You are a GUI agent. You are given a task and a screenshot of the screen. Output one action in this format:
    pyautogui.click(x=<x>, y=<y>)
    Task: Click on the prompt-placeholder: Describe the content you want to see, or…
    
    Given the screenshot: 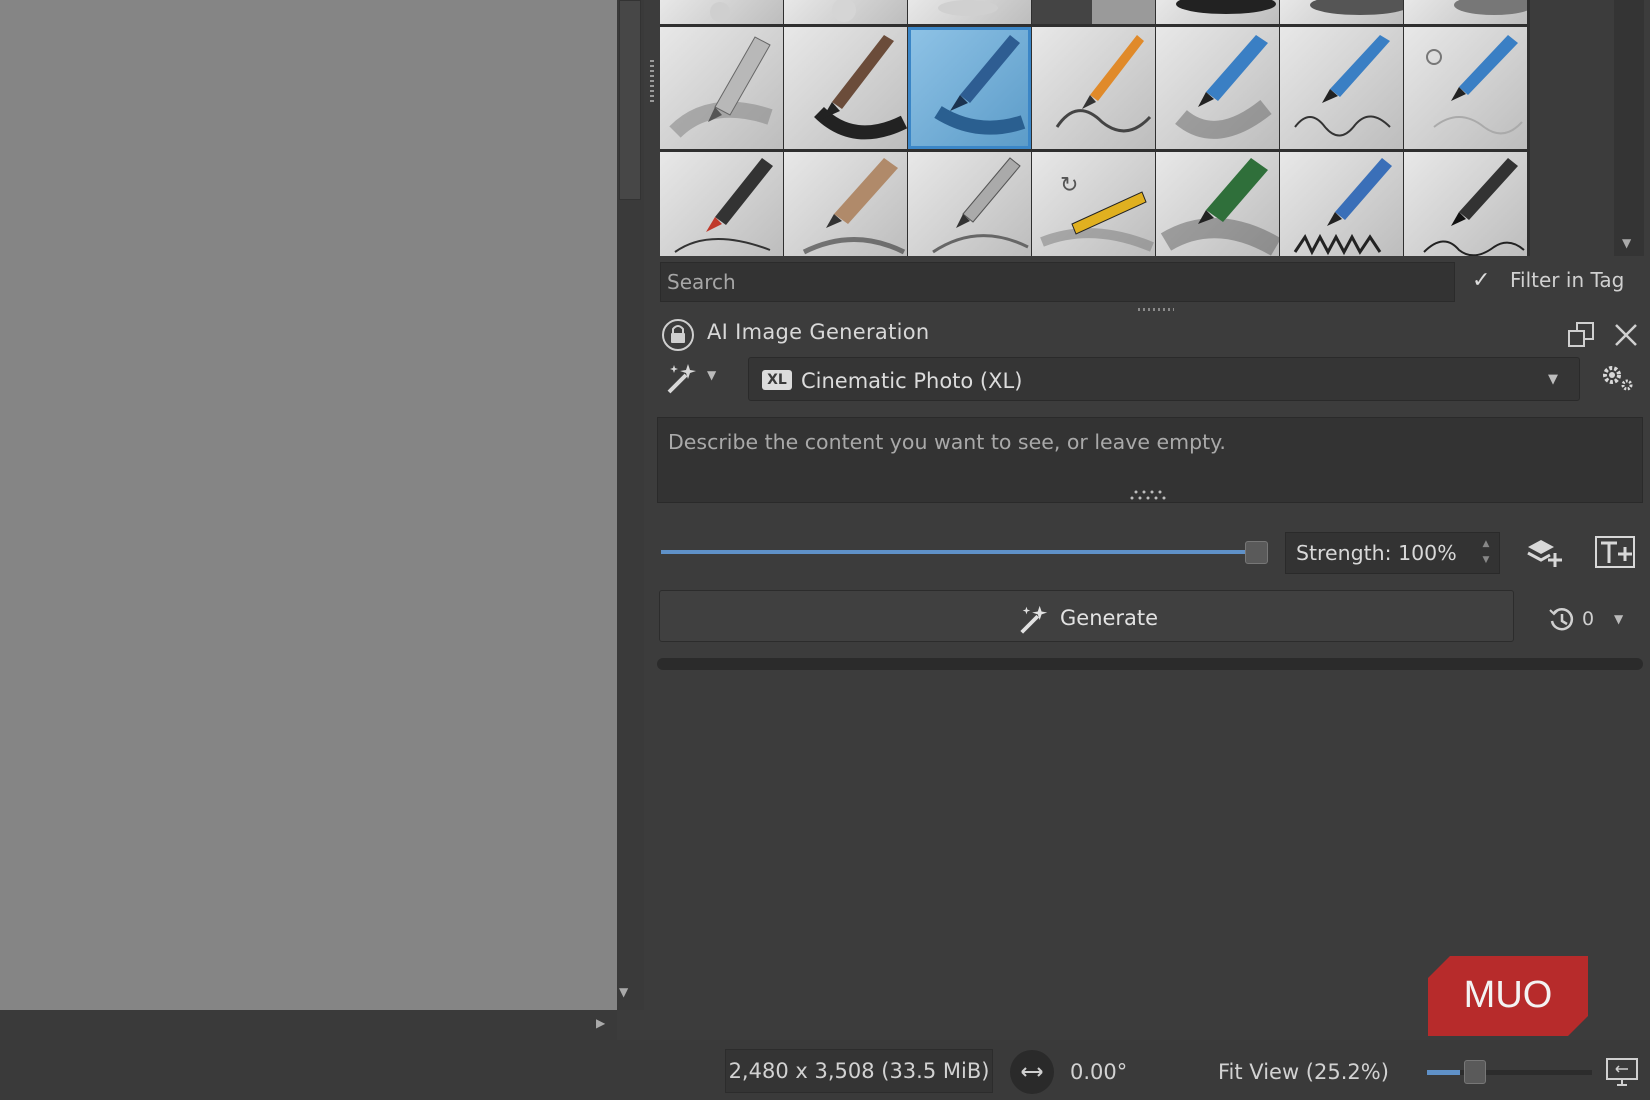 What is the action you would take?
    pyautogui.click(x=947, y=442)
    